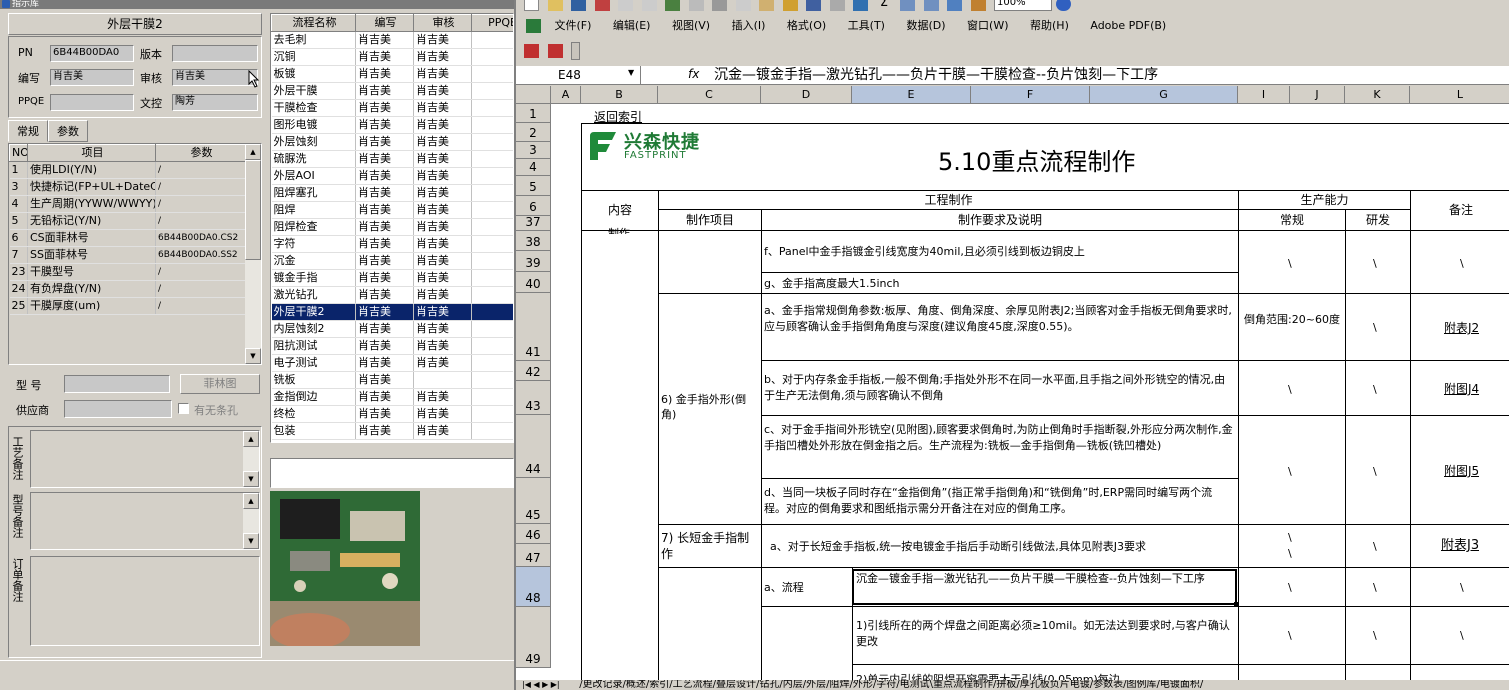 Image resolution: width=1509 pixels, height=690 pixels. Describe the element at coordinates (555, 5) in the screenshot. I see `open-icon` at that location.